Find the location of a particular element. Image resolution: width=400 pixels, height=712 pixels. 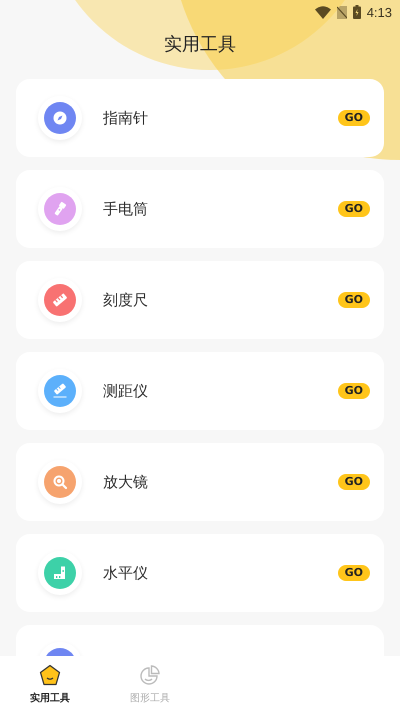

pentagon-face-icon is located at coordinates (50, 675).